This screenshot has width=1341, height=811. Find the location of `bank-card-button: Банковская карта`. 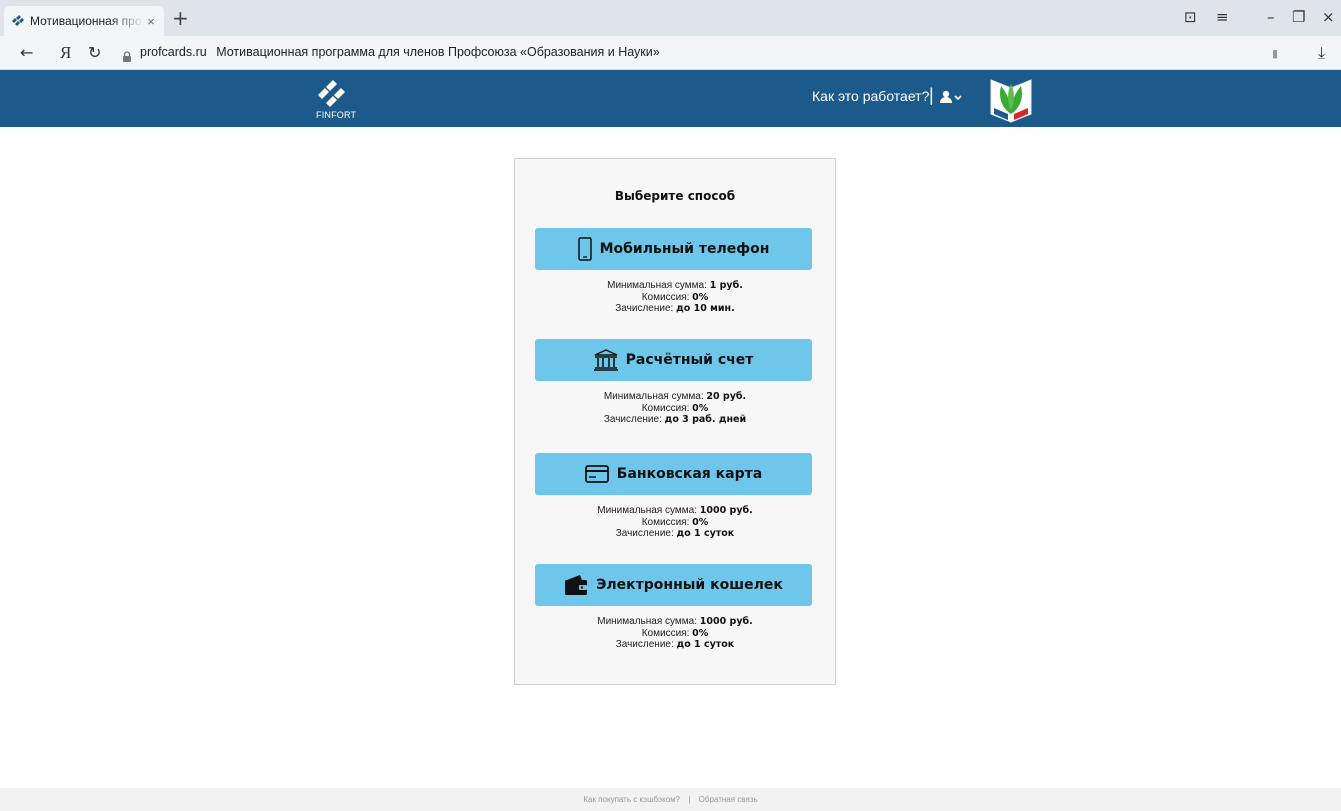

bank-card-button: Банковская карта is located at coordinates (673, 474).